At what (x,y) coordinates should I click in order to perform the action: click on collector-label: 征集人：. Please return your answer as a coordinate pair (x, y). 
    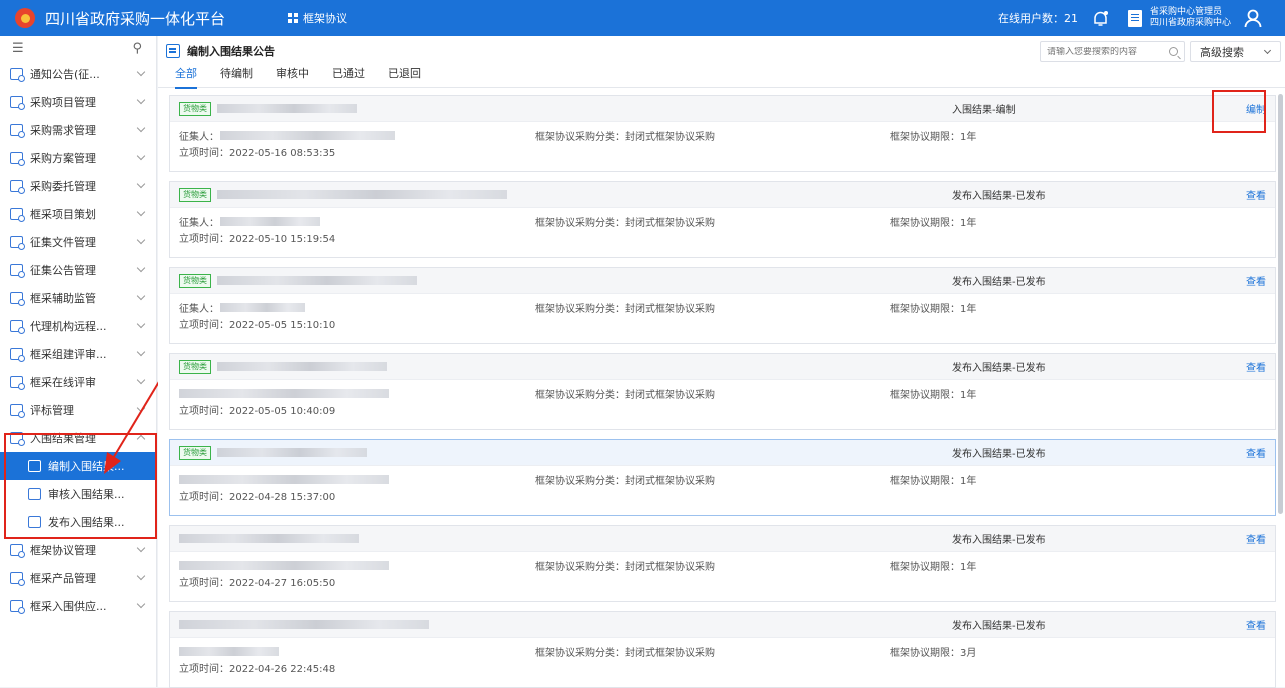
    Looking at the image, I should click on (199, 137).